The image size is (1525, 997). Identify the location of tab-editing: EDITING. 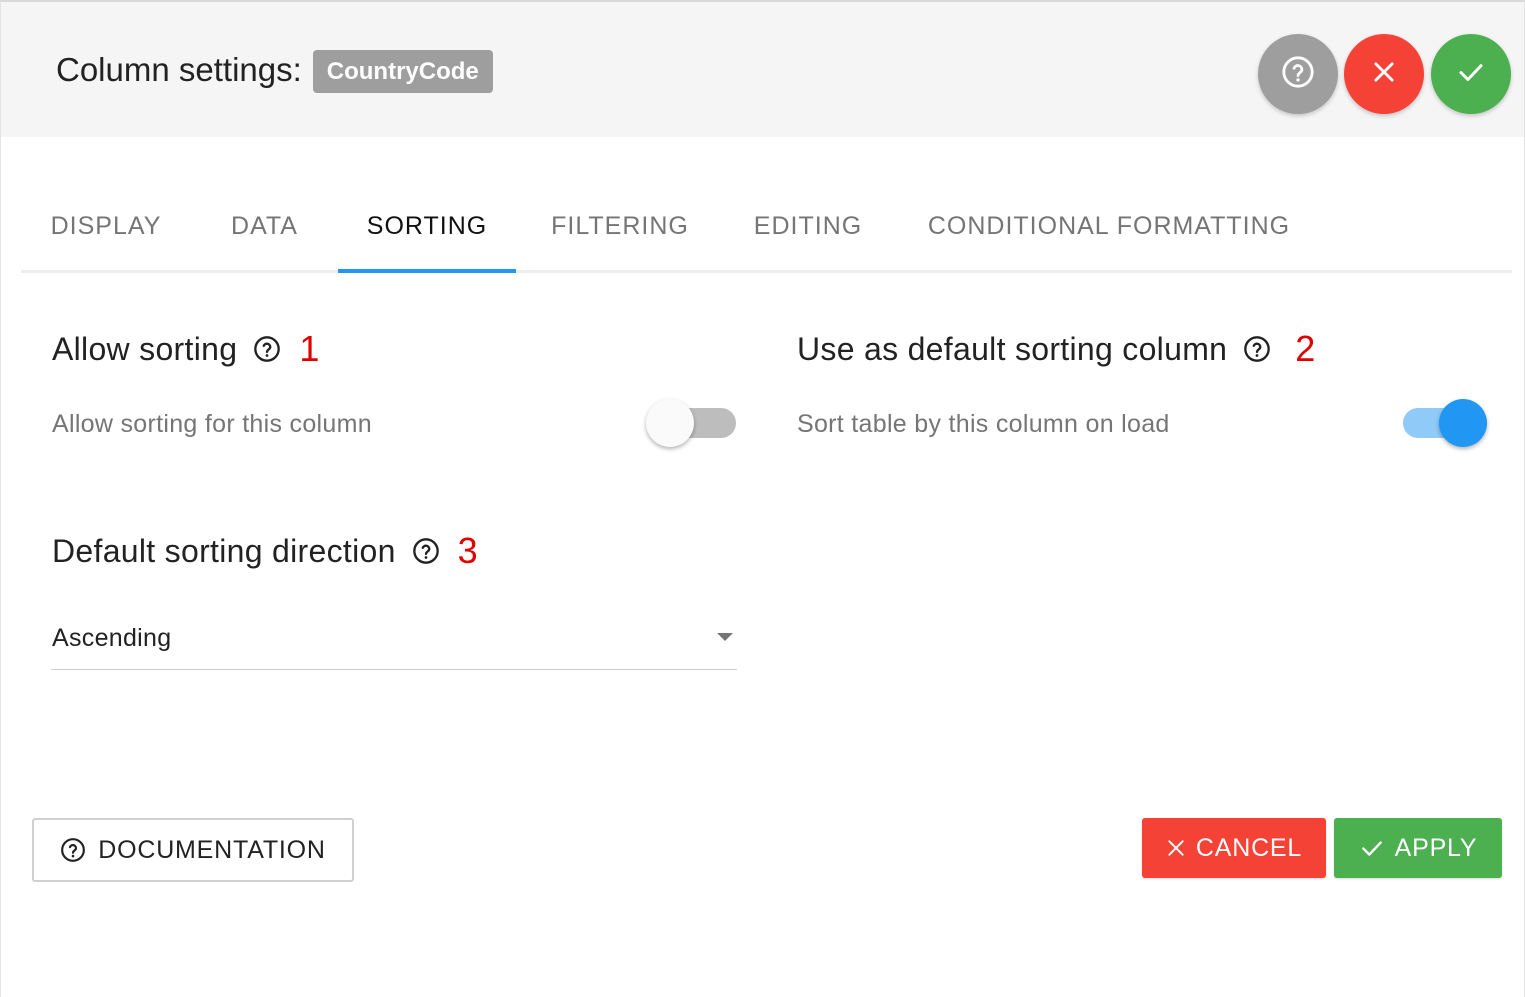
(808, 235).